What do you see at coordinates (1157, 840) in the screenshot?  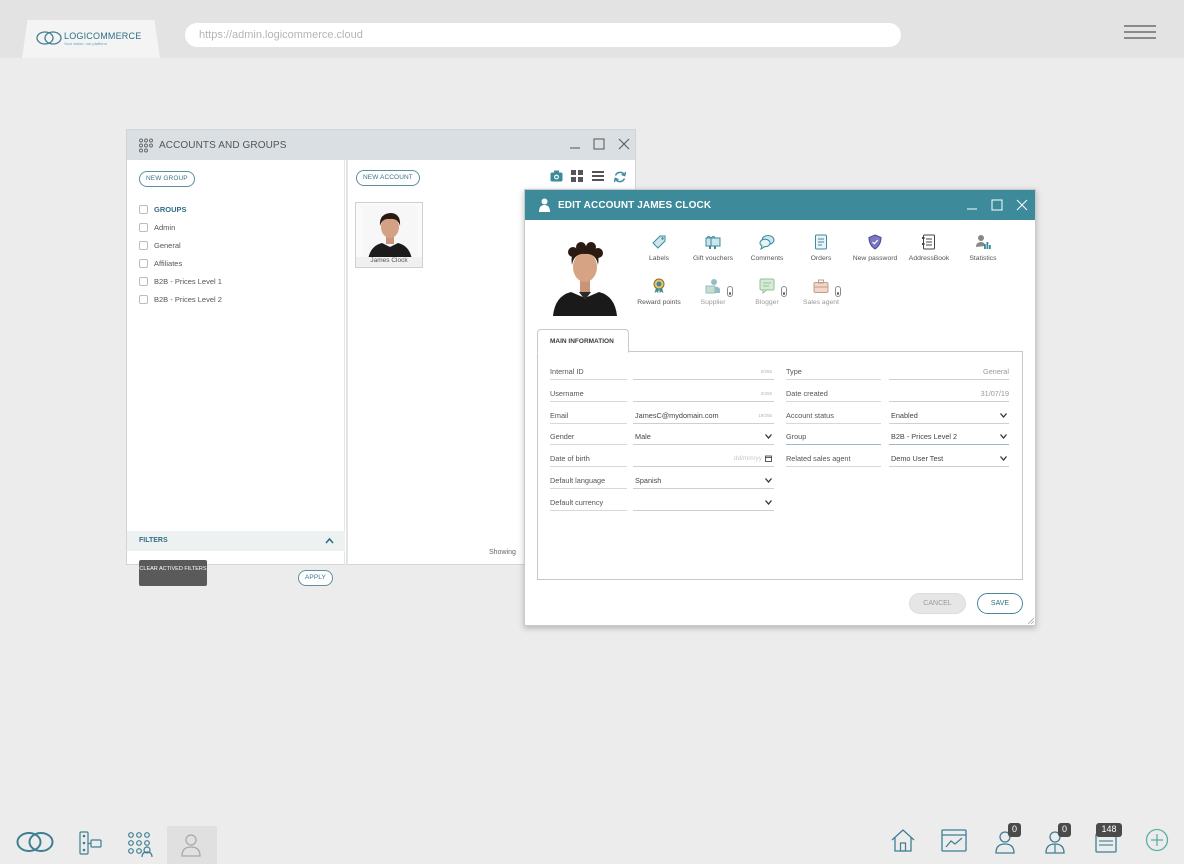 I see `add-circle-icon` at bounding box center [1157, 840].